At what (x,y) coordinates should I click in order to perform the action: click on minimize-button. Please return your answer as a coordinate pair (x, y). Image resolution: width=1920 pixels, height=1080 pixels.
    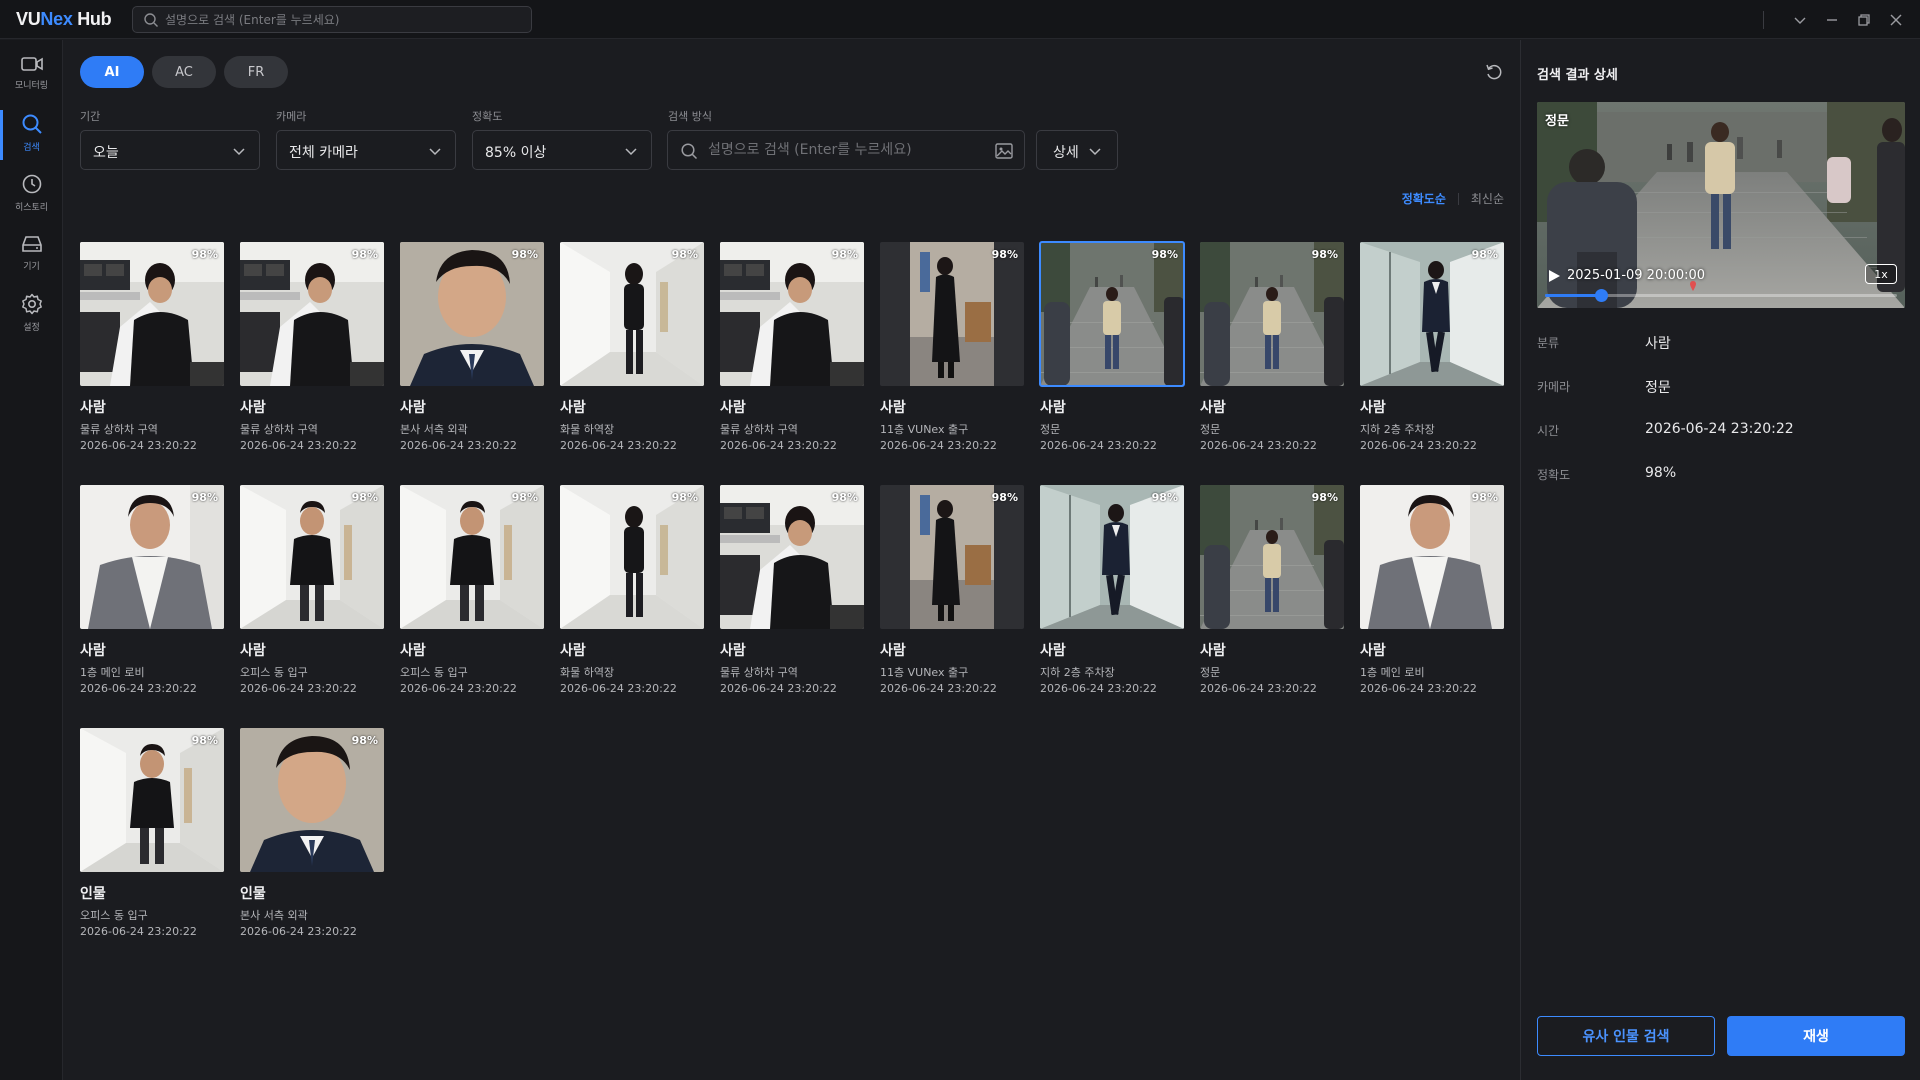
    Looking at the image, I should click on (1832, 19).